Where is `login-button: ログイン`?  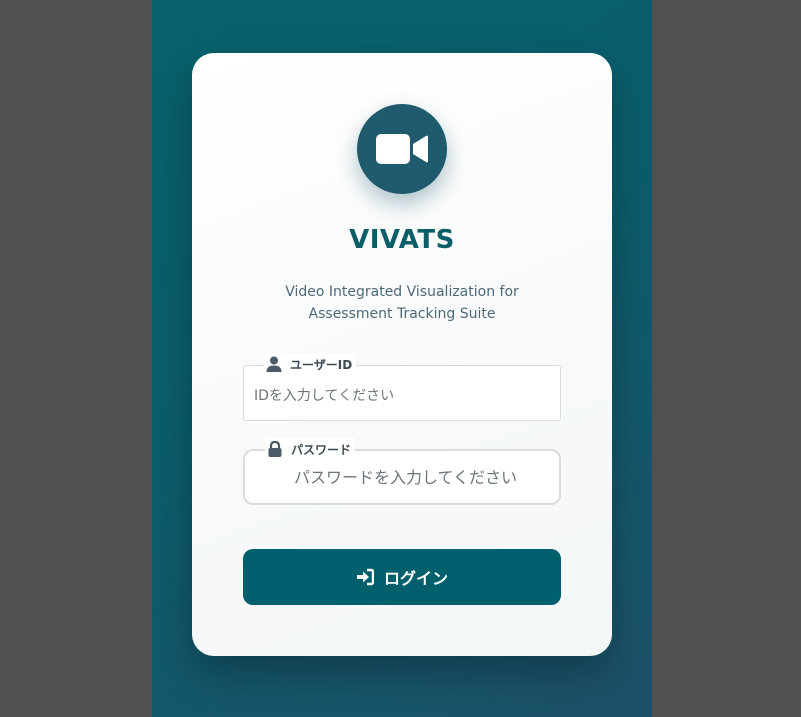 login-button: ログイン is located at coordinates (402, 577).